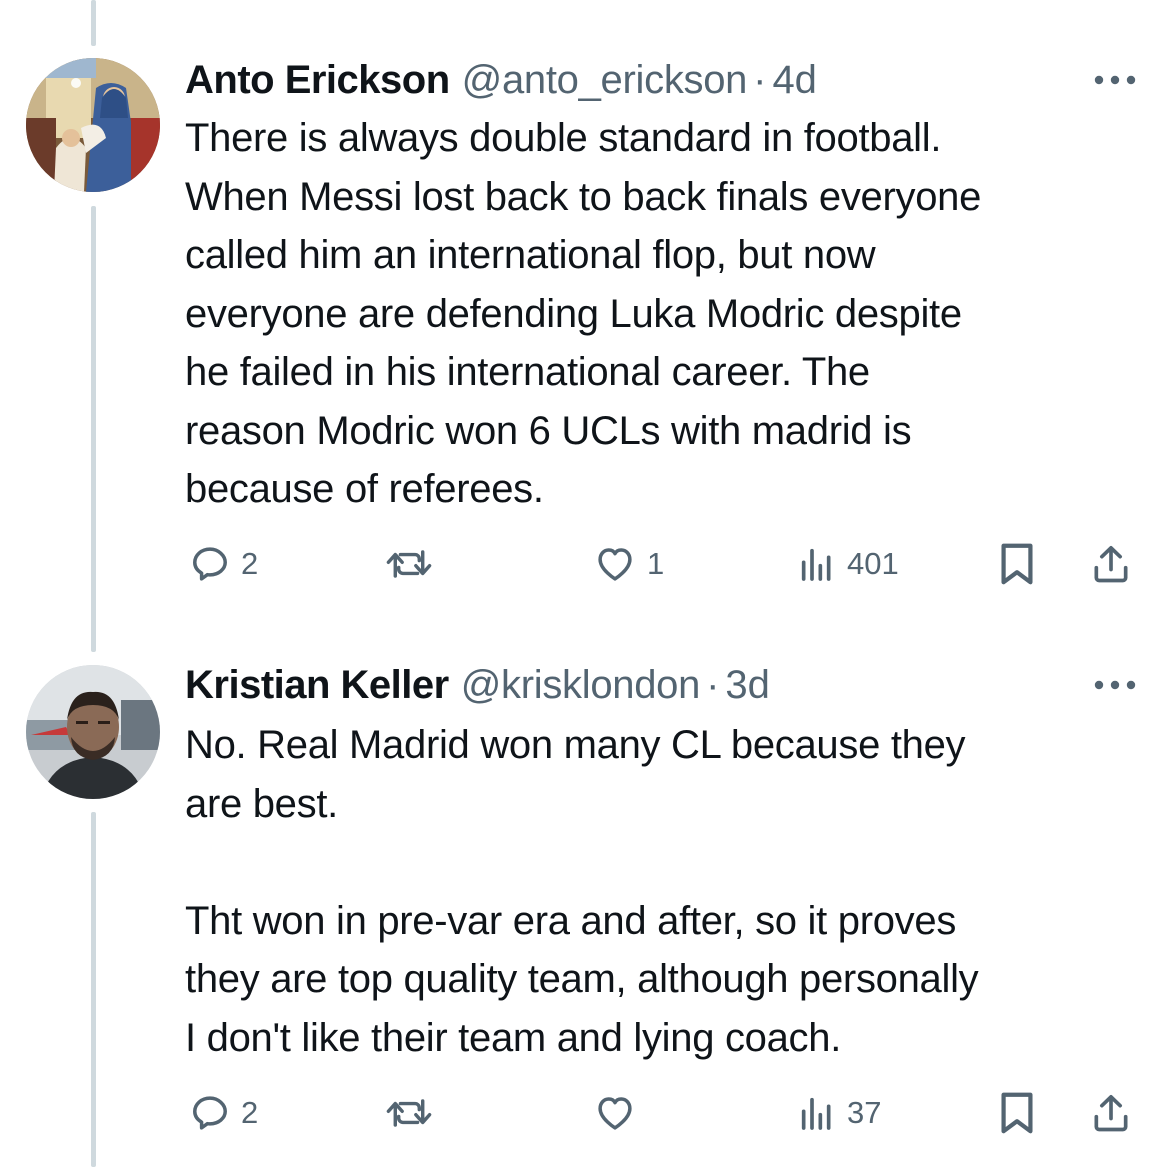 This screenshot has width=1170, height=1167. I want to click on tweet-header: Anto Erickson @anto_erickson · 4d, so click(501, 80).